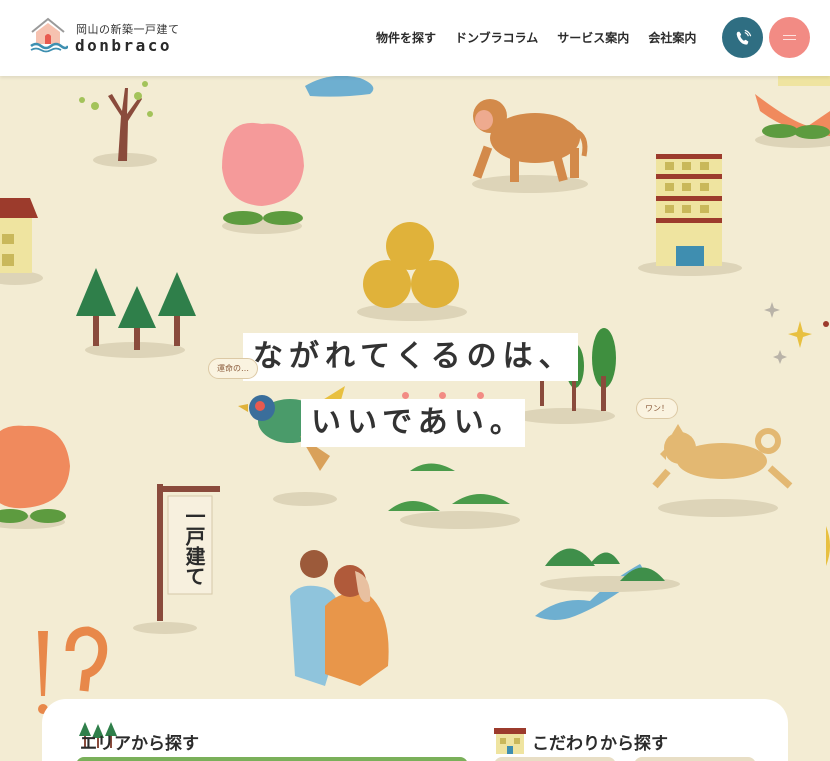 The width and height of the screenshot is (830, 761). I want to click on hamburger-icon, so click(789, 37).